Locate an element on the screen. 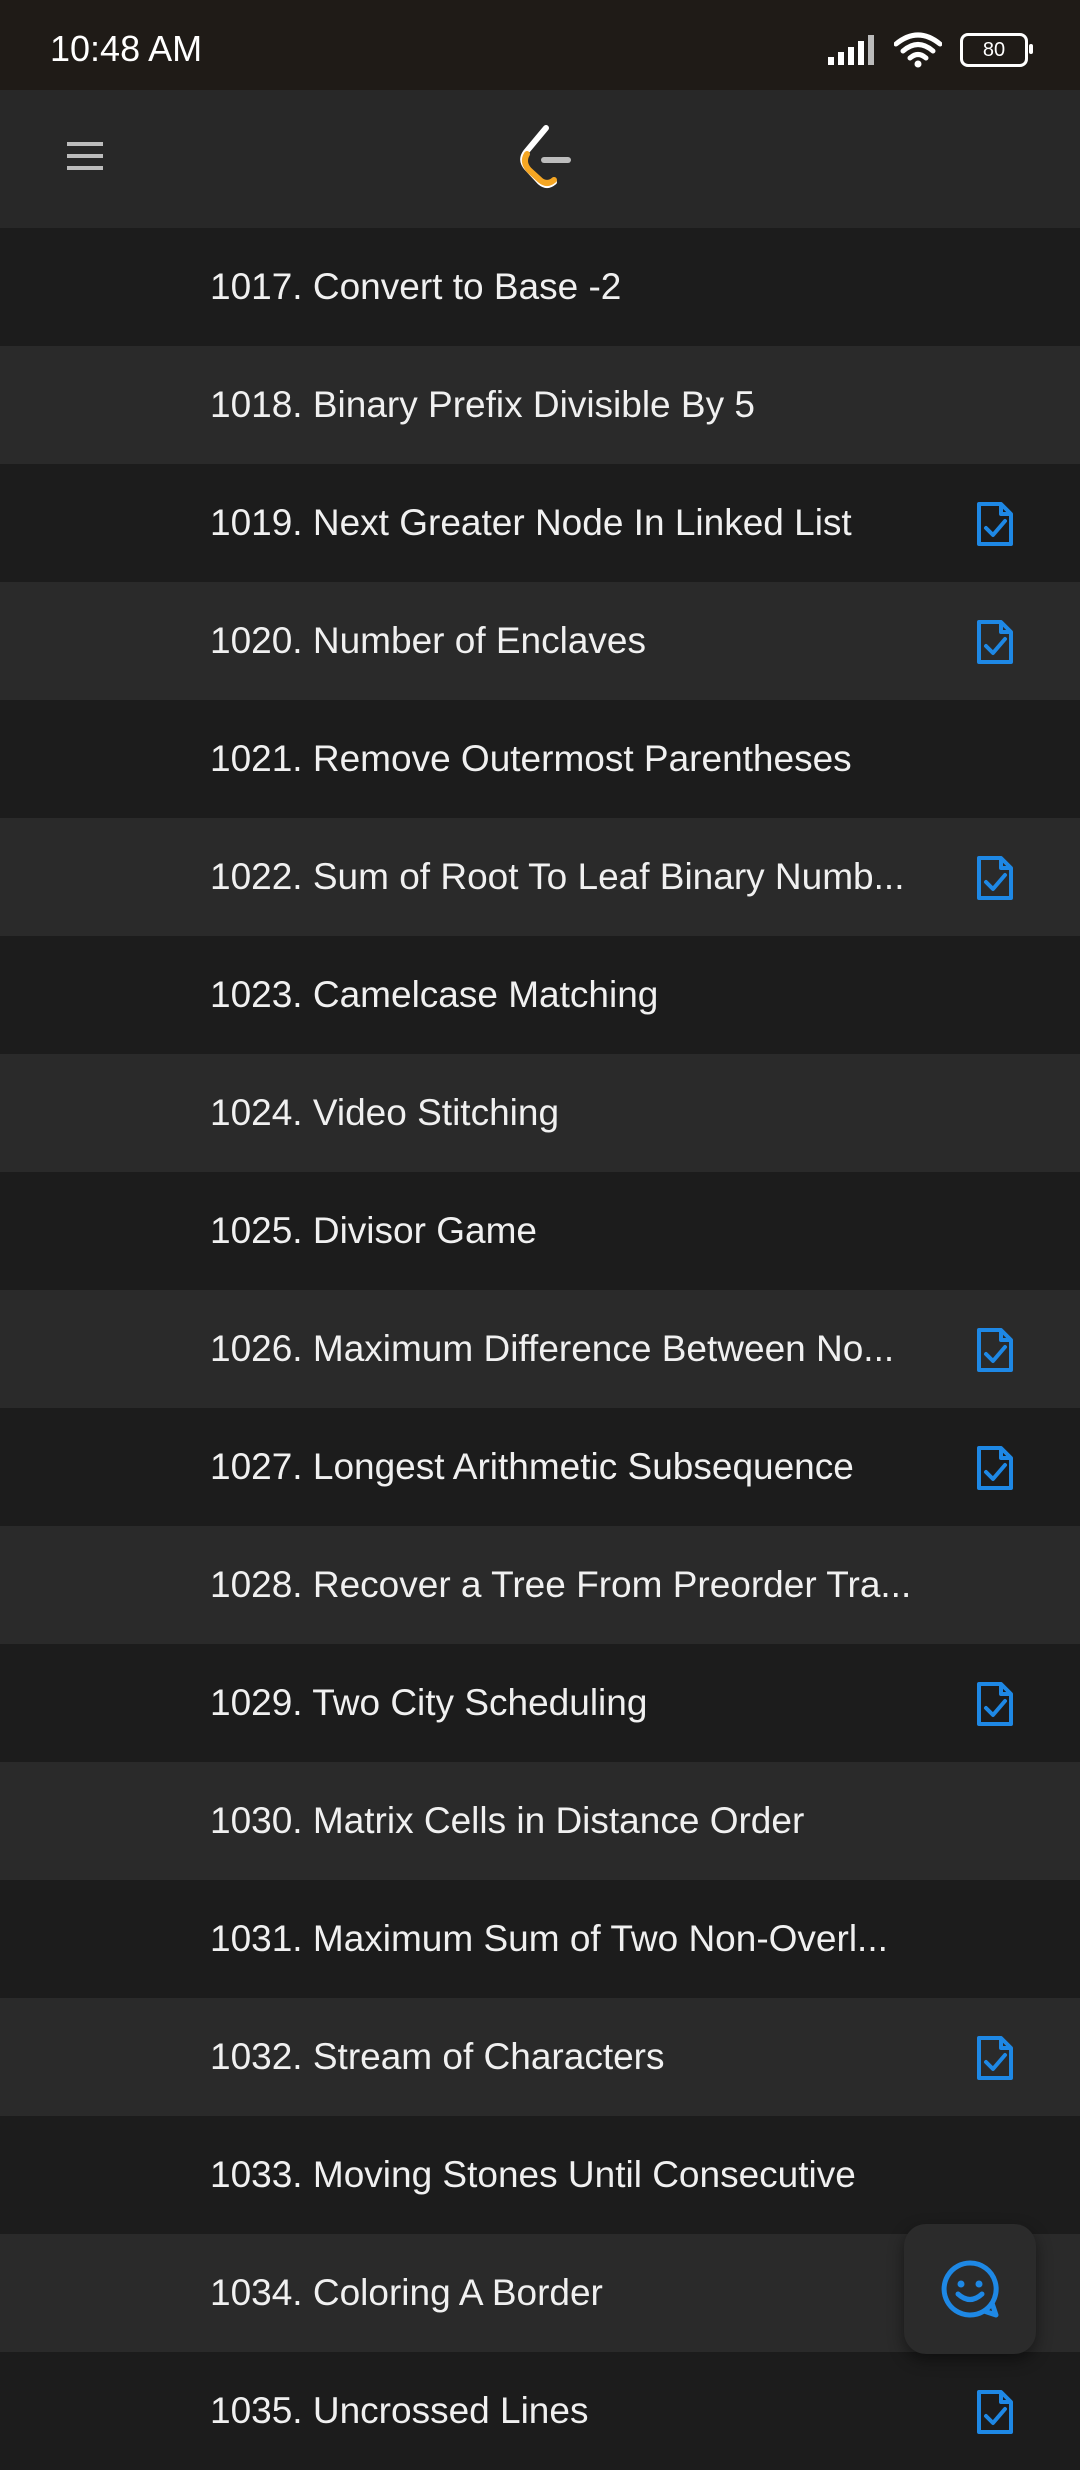 The width and height of the screenshot is (1080, 2470). problem-row: 1021. Remove Outermost Parentheses is located at coordinates (540, 759).